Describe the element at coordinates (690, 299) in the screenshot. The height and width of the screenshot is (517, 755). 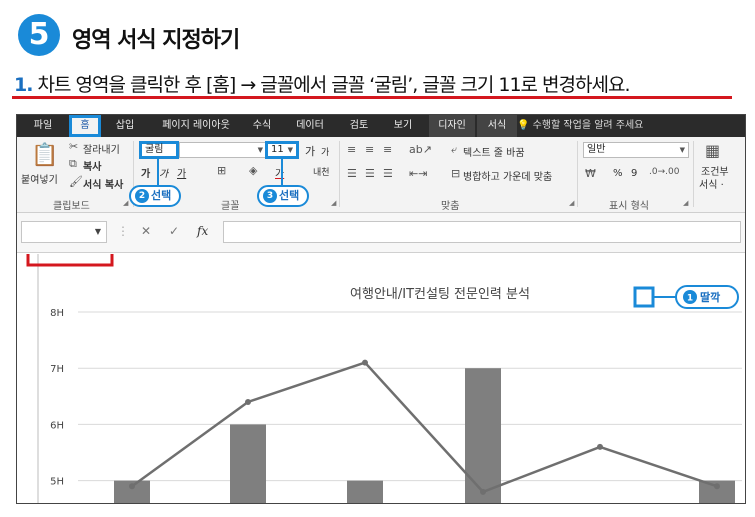
I see `callout-number: 1` at that location.